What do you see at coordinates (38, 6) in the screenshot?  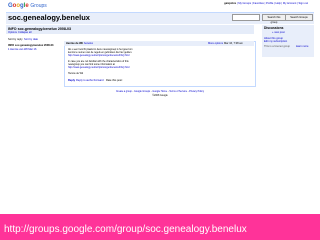 I see `groups-product-label: Groups` at bounding box center [38, 6].